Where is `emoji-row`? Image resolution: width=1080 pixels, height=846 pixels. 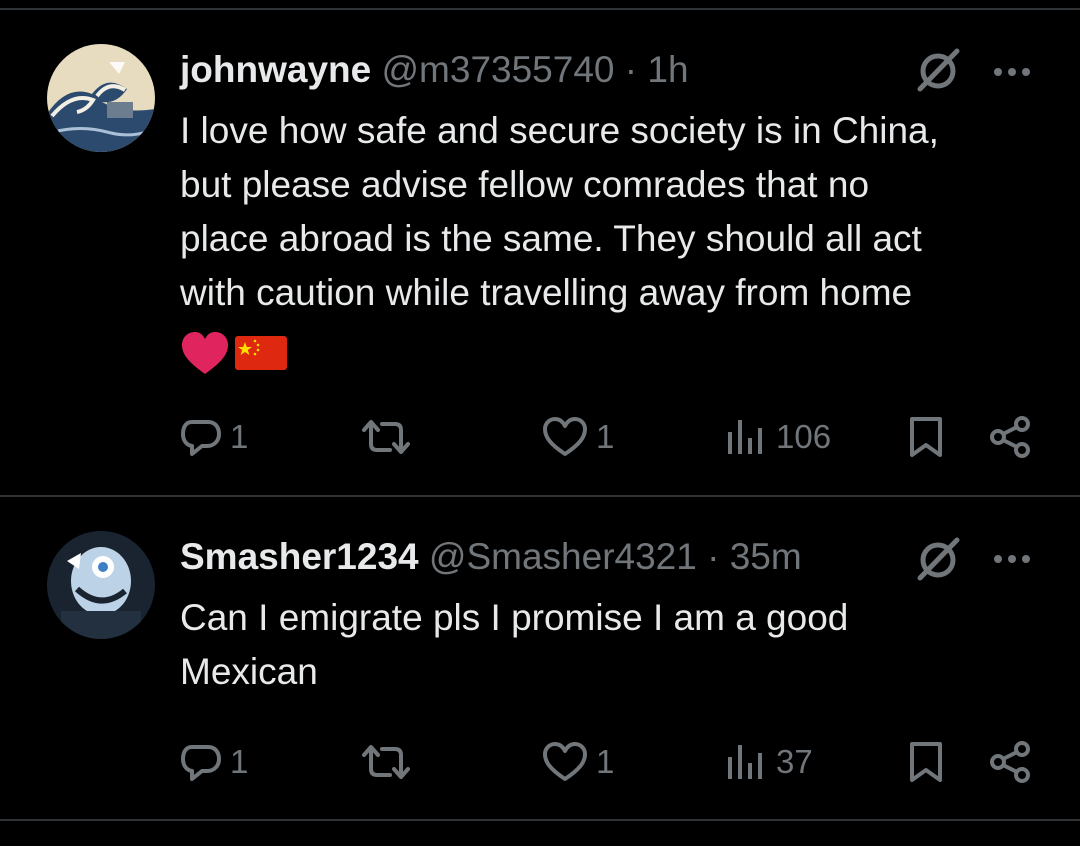 emoji-row is located at coordinates (240, 355).